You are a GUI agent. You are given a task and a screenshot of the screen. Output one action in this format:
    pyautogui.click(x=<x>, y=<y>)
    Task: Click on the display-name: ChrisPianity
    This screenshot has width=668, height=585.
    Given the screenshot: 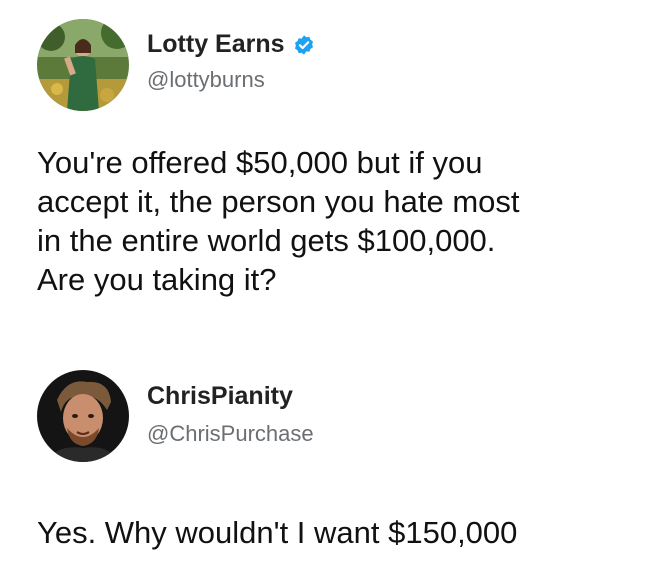 What is the action you would take?
    pyautogui.click(x=220, y=396)
    